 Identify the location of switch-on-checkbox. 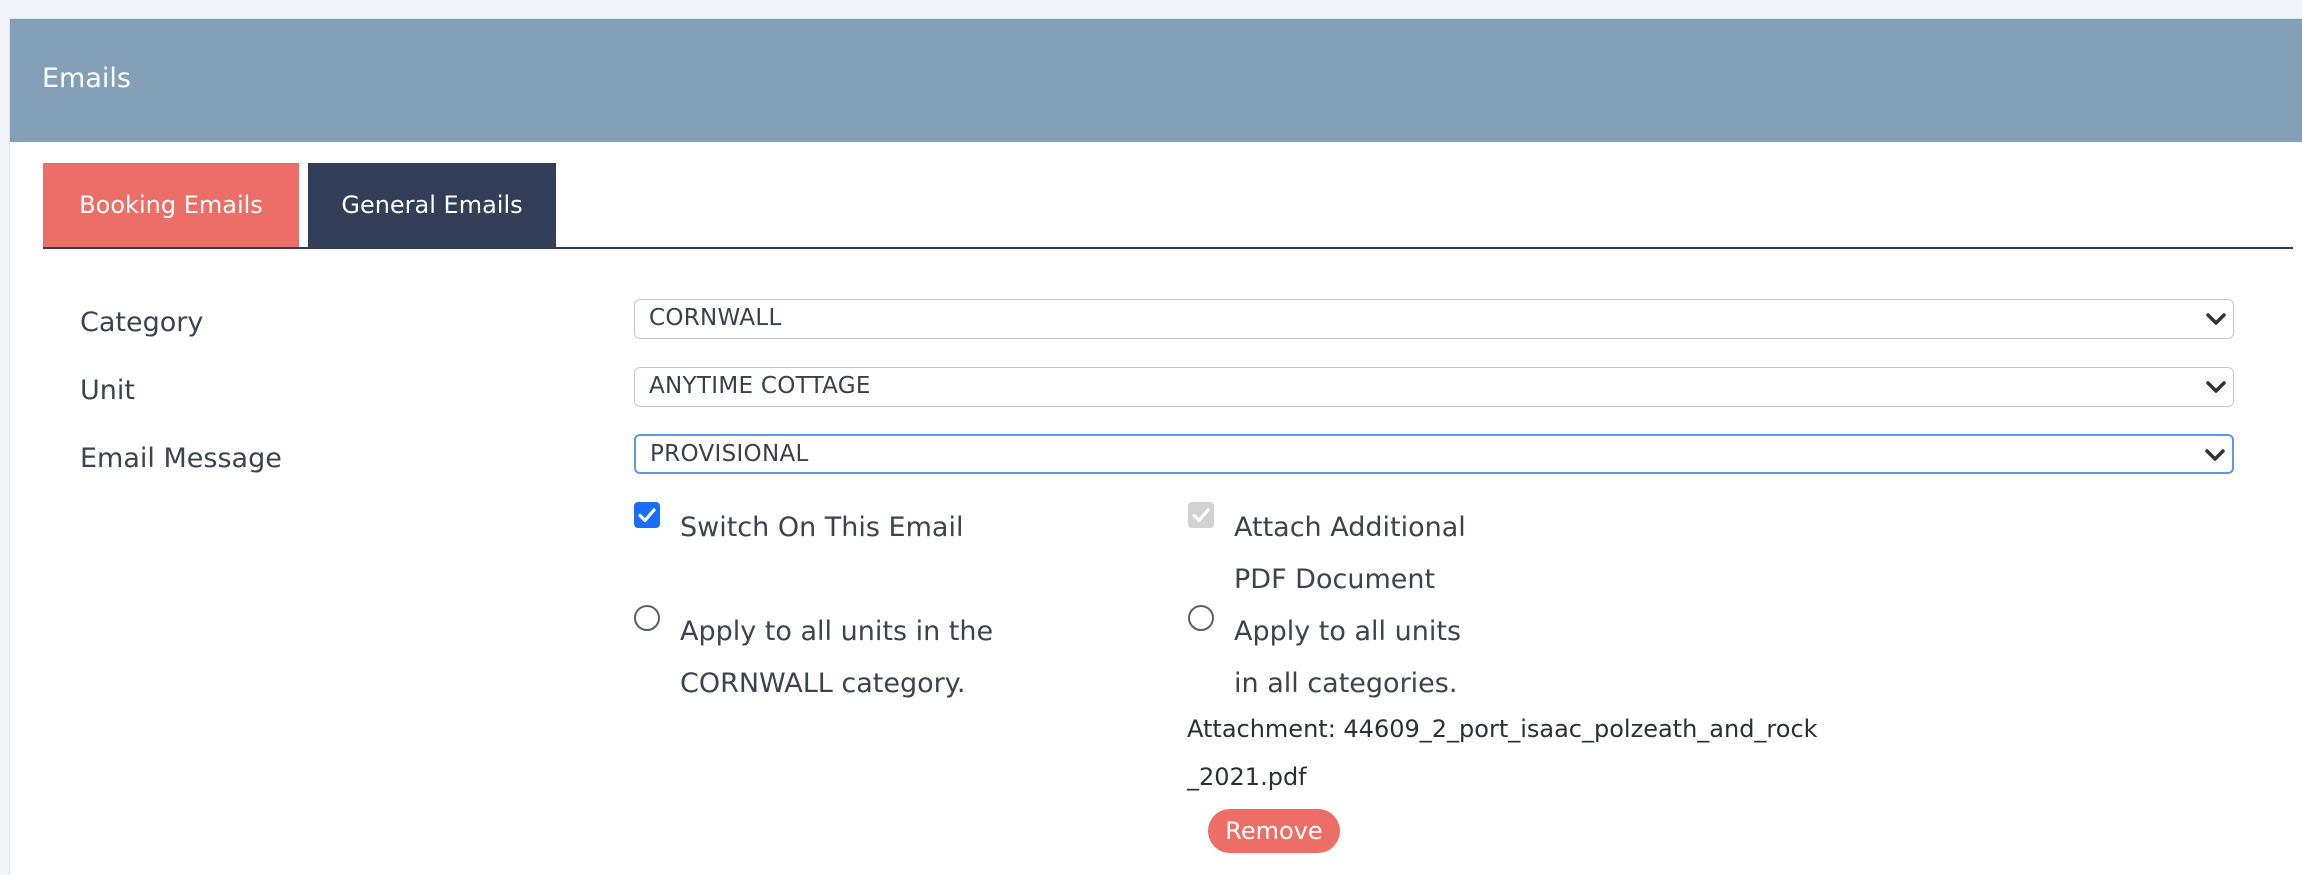
(647, 515).